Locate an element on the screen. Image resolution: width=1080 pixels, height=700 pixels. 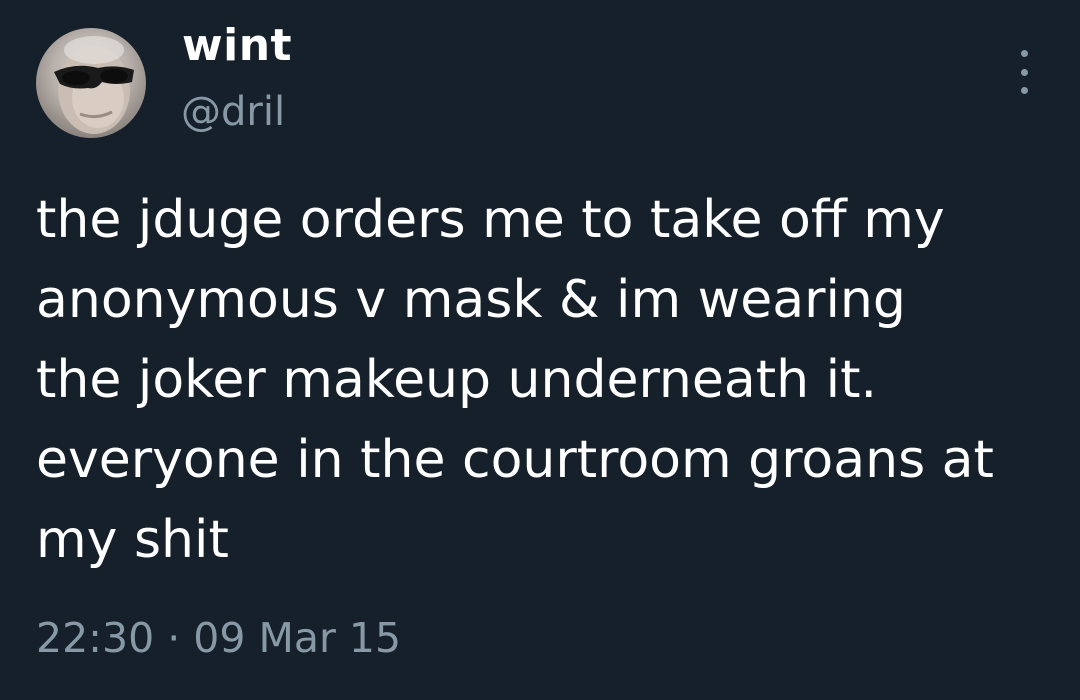
tweet-timestamp: 22:30 · 09 Mar 15 is located at coordinates (218, 638).